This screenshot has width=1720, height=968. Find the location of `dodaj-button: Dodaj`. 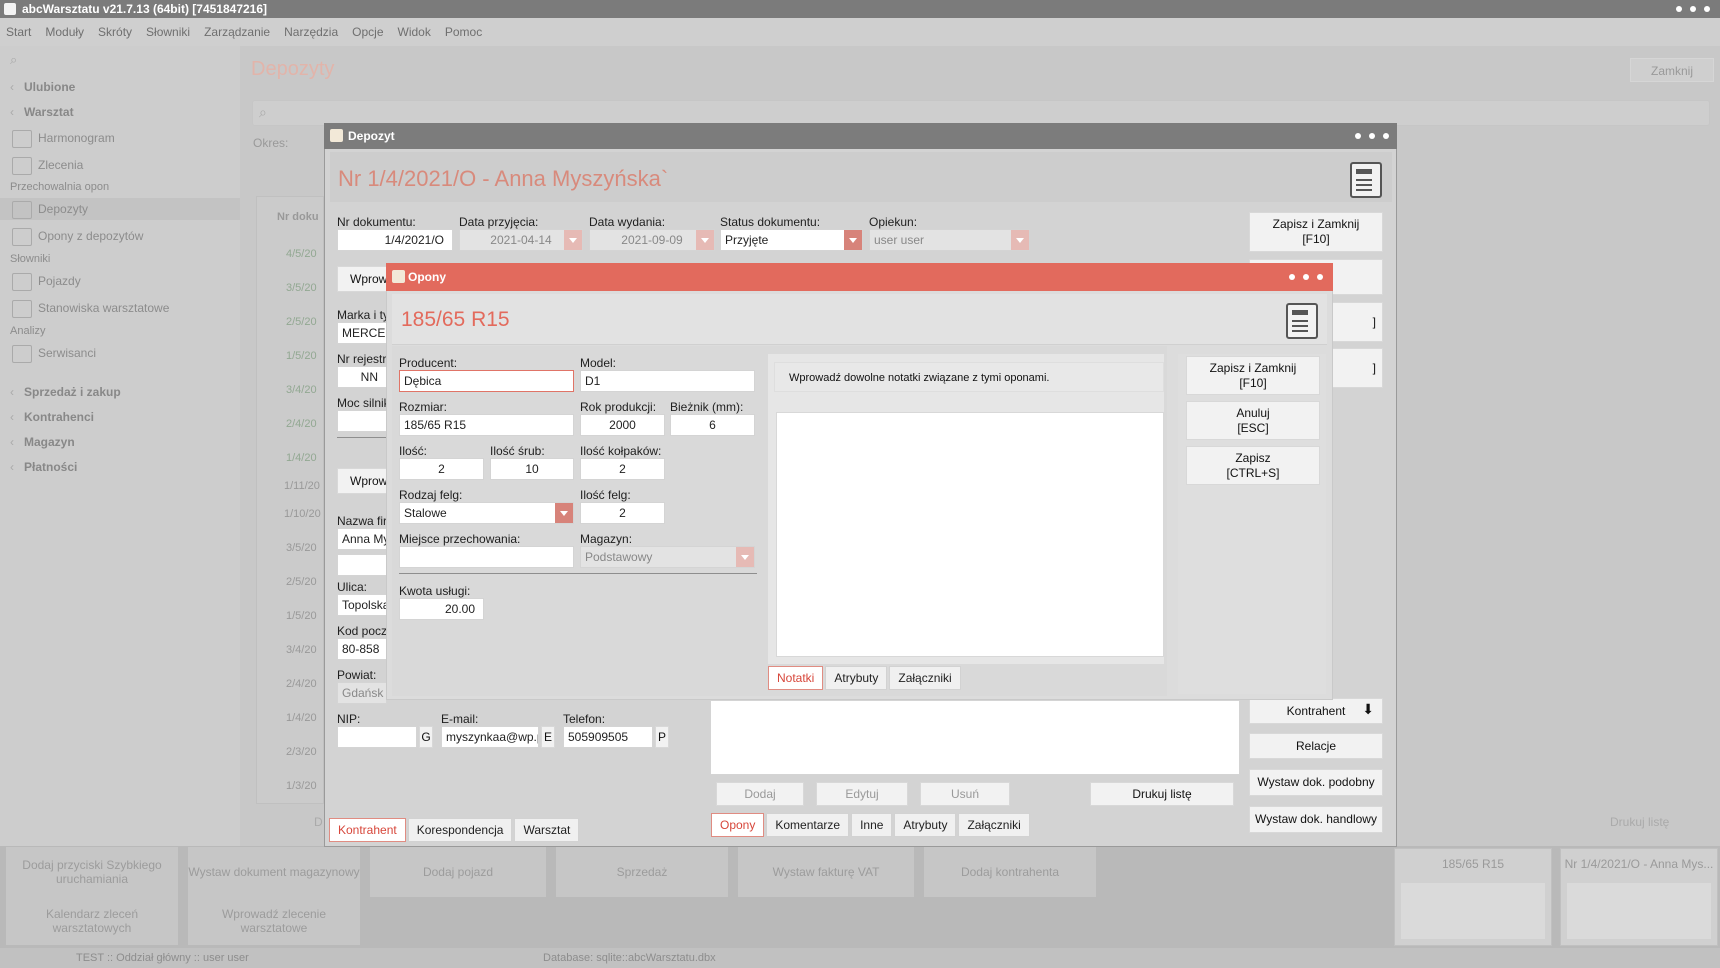

dodaj-button: Dodaj is located at coordinates (760, 794).